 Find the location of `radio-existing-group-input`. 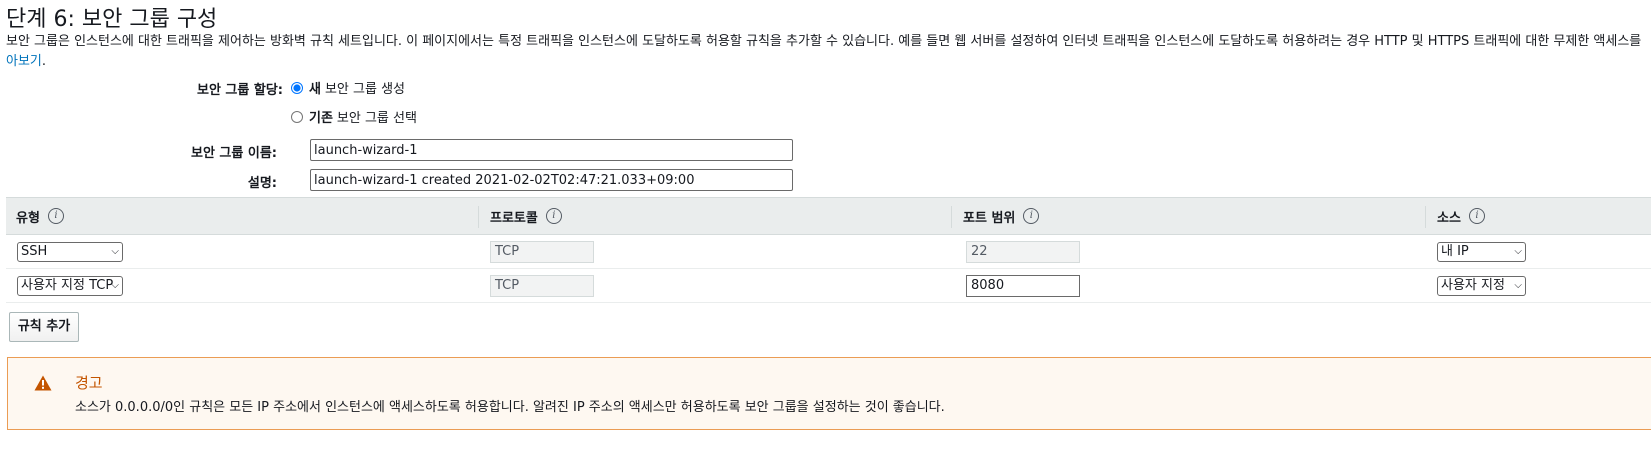

radio-existing-group-input is located at coordinates (297, 116).